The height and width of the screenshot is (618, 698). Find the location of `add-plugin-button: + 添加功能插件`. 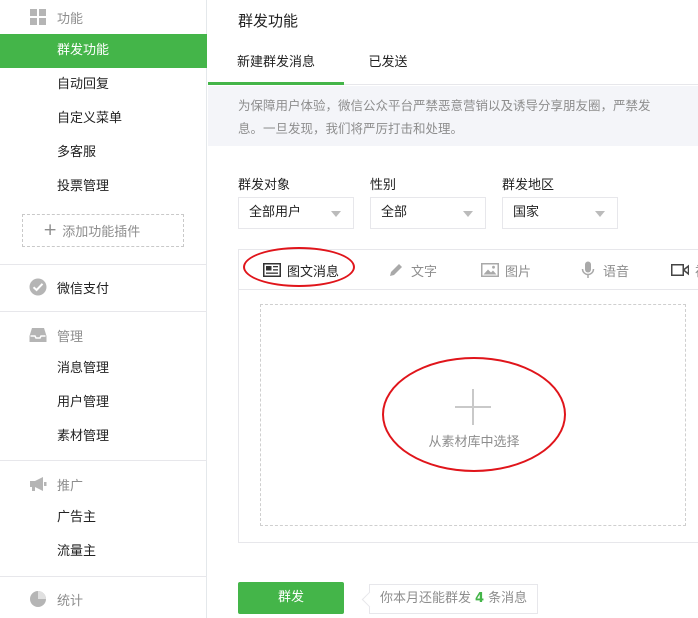

add-plugin-button: + 添加功能插件 is located at coordinates (103, 230).